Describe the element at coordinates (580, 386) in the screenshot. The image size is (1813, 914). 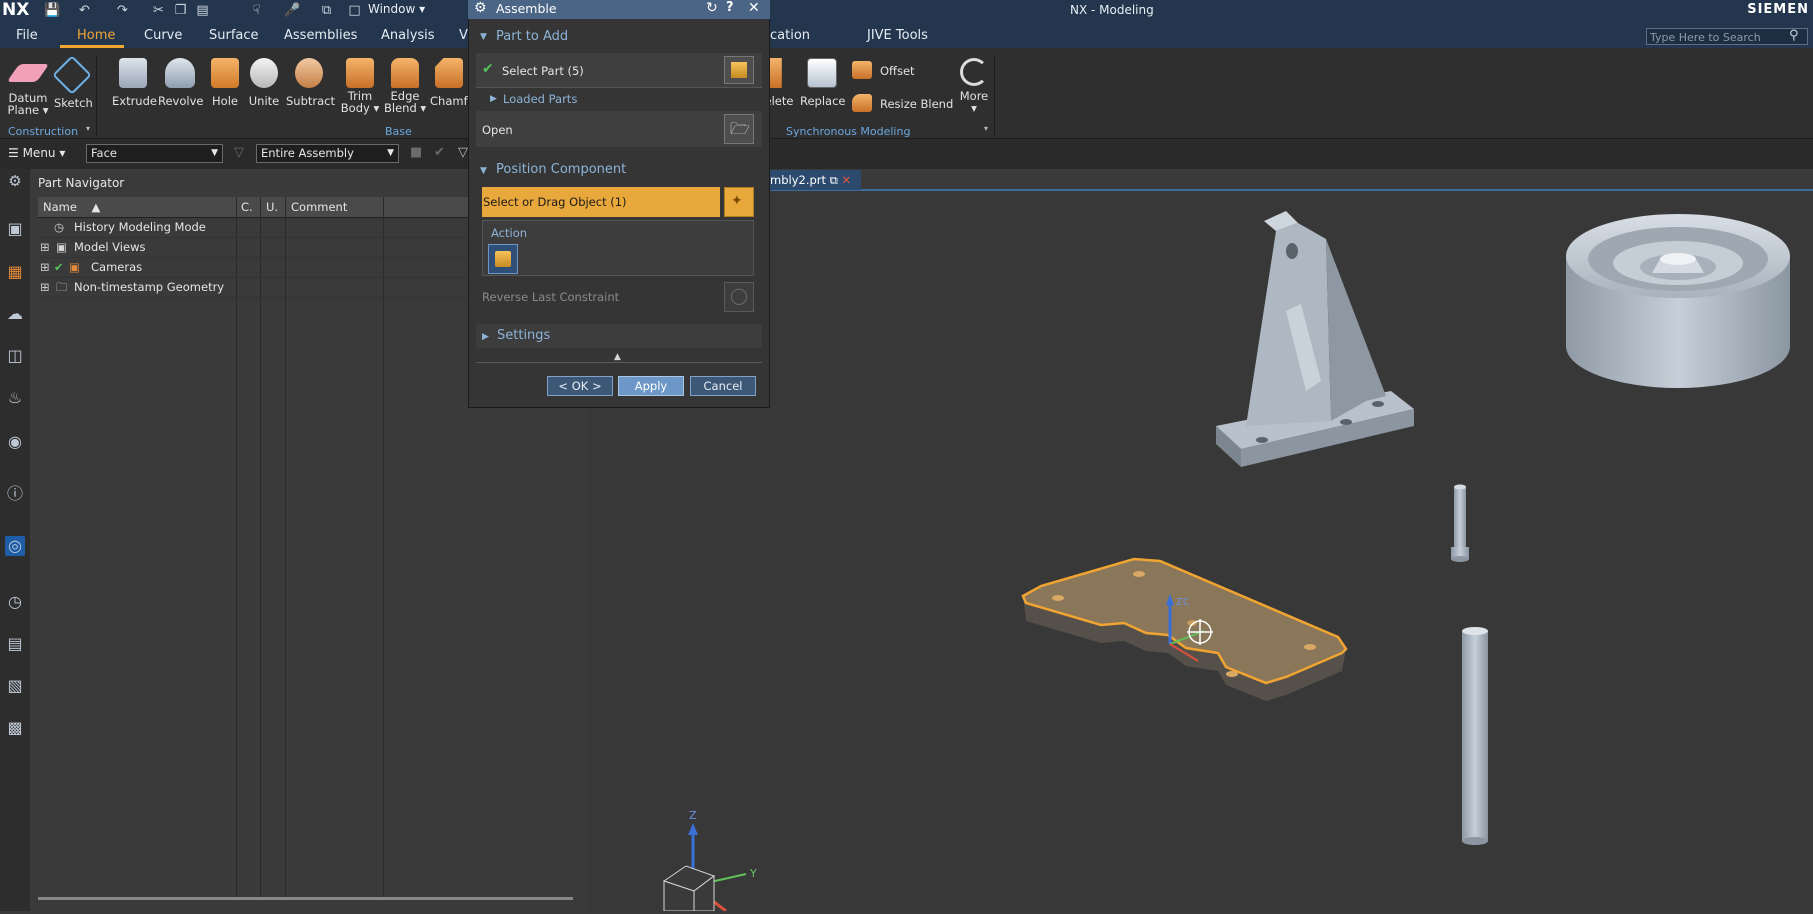
I see `ok-button: < OK >` at that location.